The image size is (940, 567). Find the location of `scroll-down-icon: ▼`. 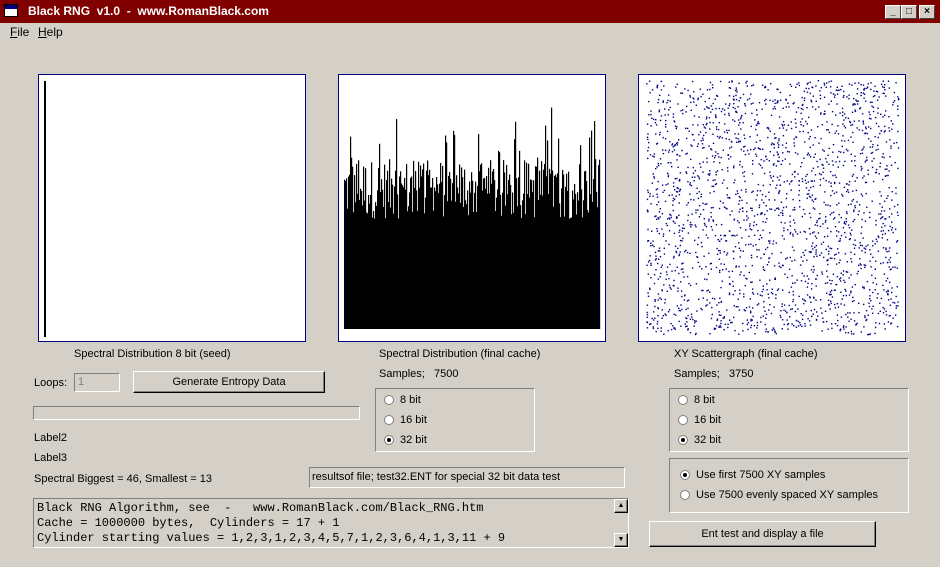

scroll-down-icon: ▼ is located at coordinates (621, 540).